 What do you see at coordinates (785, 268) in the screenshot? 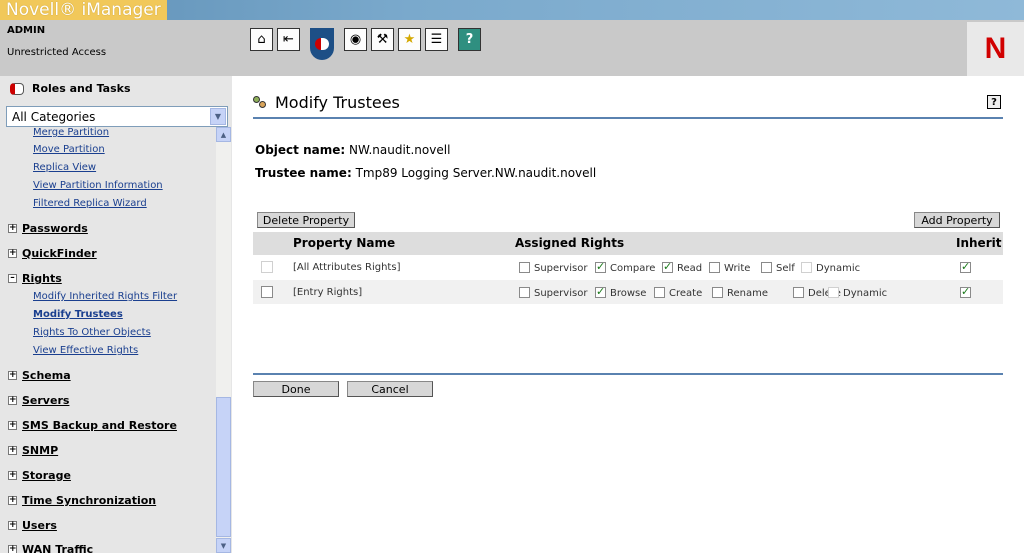
I see `right-label: Self` at bounding box center [785, 268].